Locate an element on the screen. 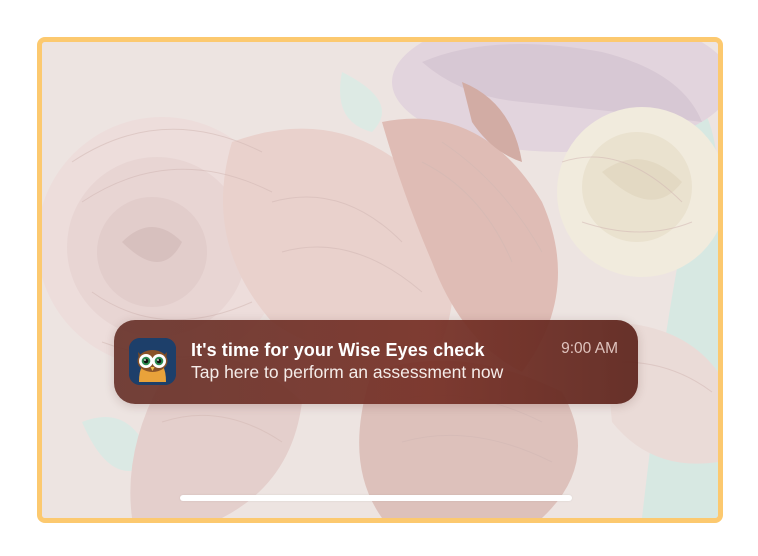 The width and height of the screenshot is (758, 556). notification-time: 9:00 AM is located at coordinates (589, 348).